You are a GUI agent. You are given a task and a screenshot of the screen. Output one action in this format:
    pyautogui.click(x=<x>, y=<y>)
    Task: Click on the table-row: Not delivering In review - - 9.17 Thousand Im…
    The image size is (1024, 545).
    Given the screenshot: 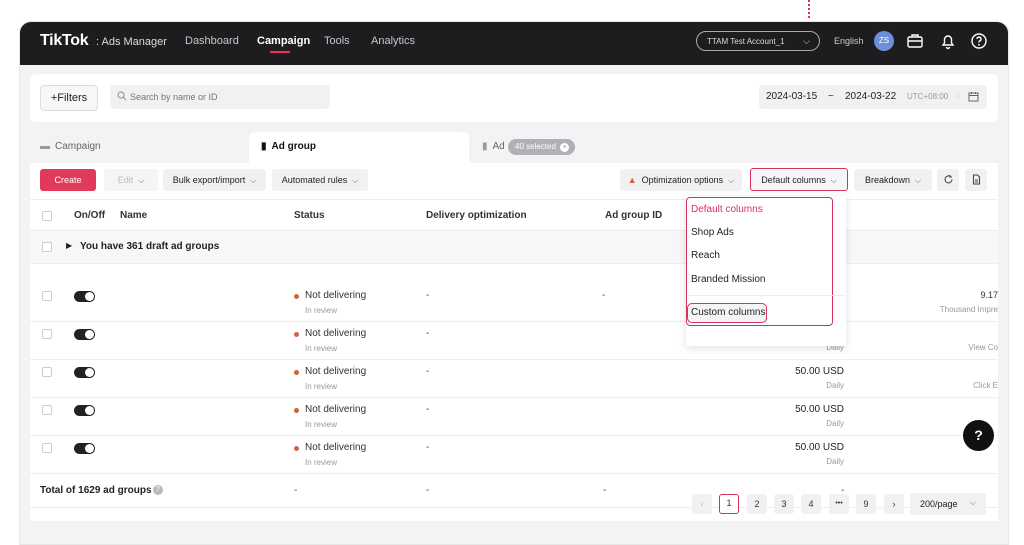 What is the action you would take?
    pyautogui.click(x=514, y=303)
    